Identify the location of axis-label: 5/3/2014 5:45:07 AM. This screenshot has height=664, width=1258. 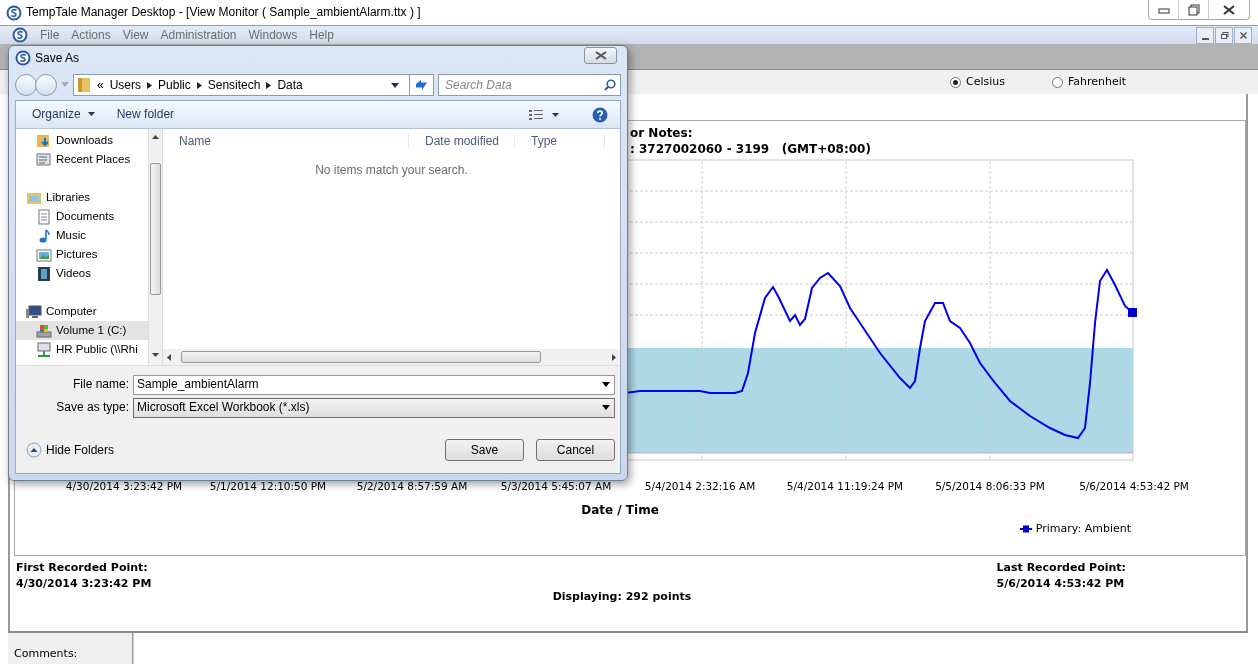
(556, 486).